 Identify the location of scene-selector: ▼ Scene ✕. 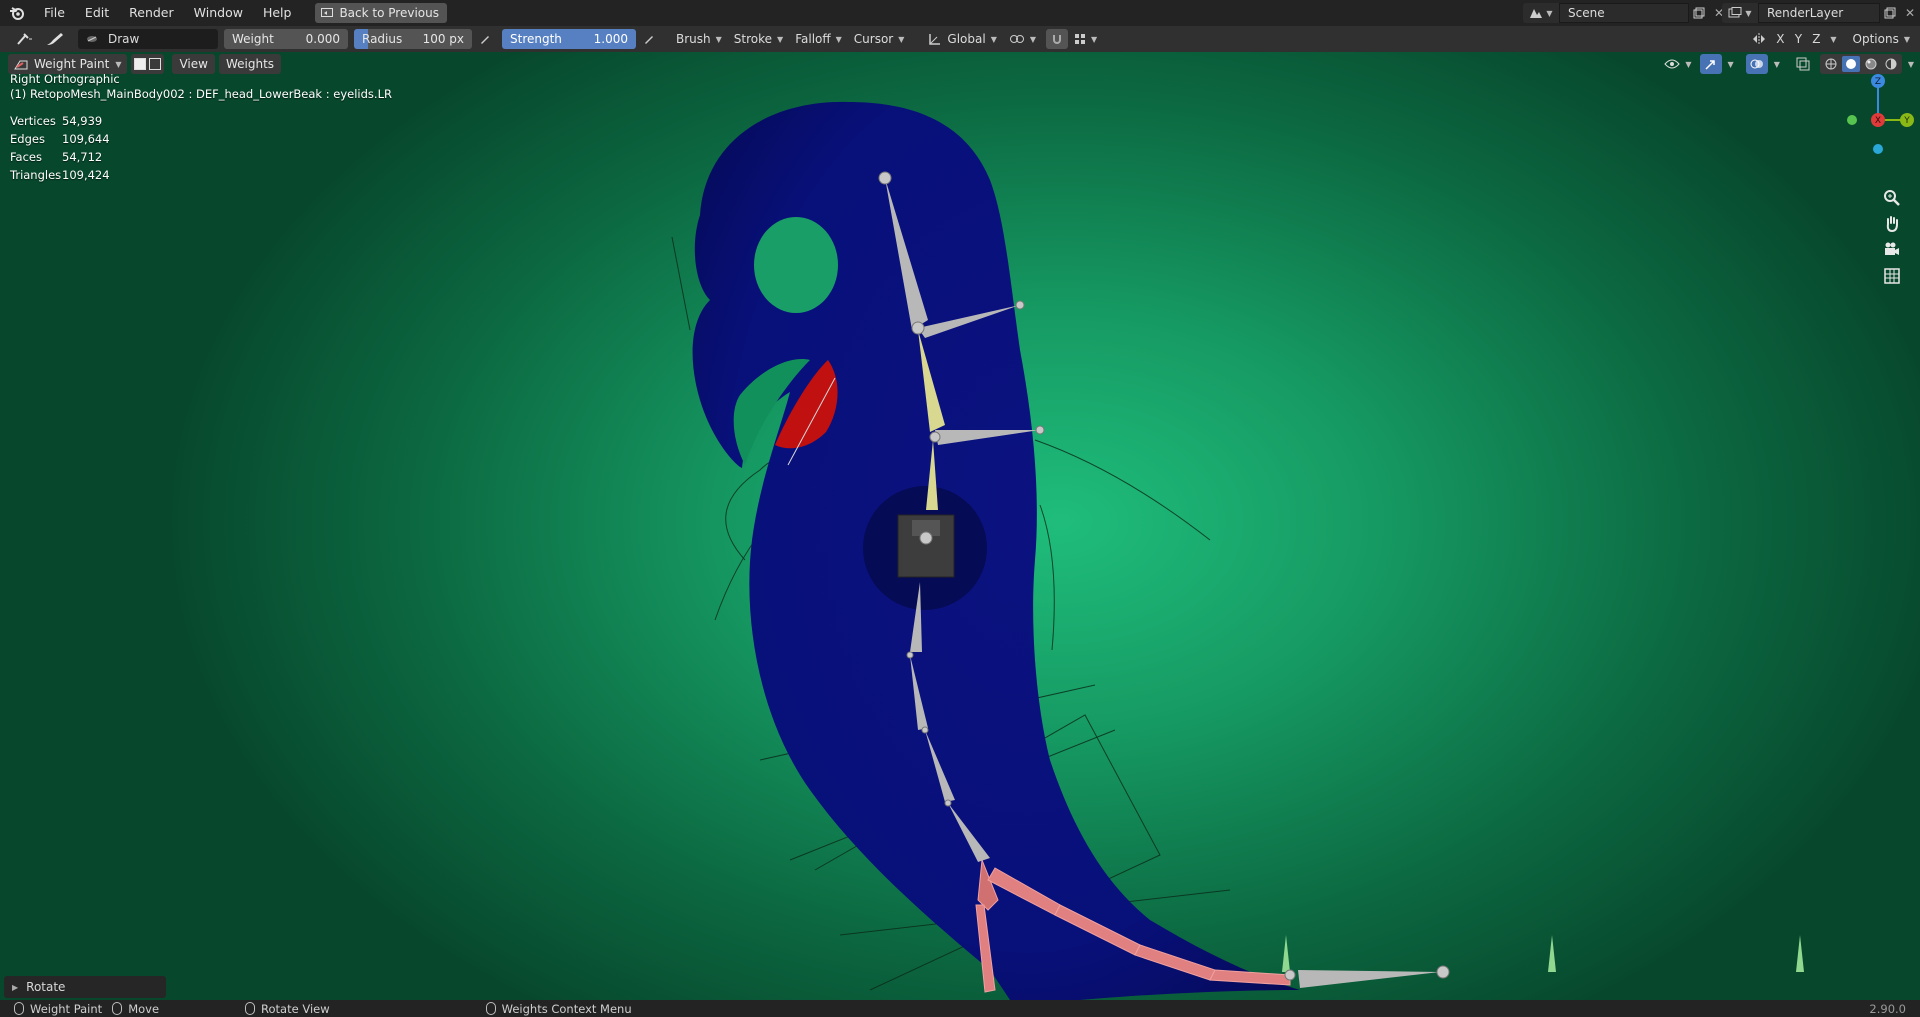
(1626, 13).